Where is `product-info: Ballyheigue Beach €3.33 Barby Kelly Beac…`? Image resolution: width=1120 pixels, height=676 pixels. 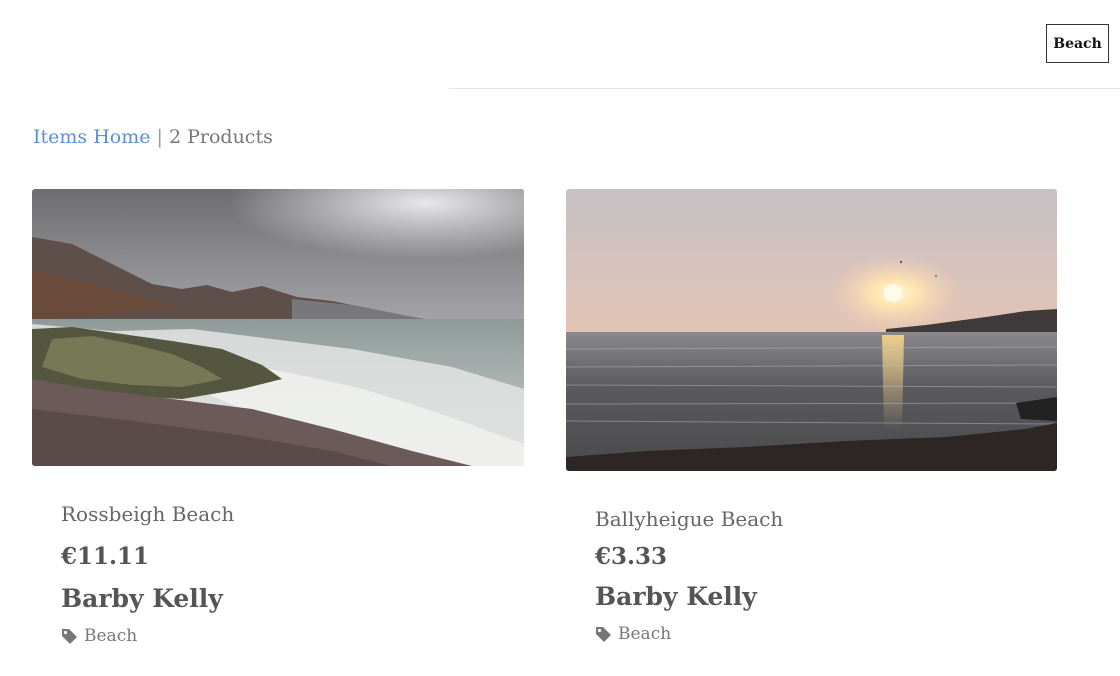 product-info: Ballyheigue Beach €3.33 Barby Kelly Beac… is located at coordinates (811, 574).